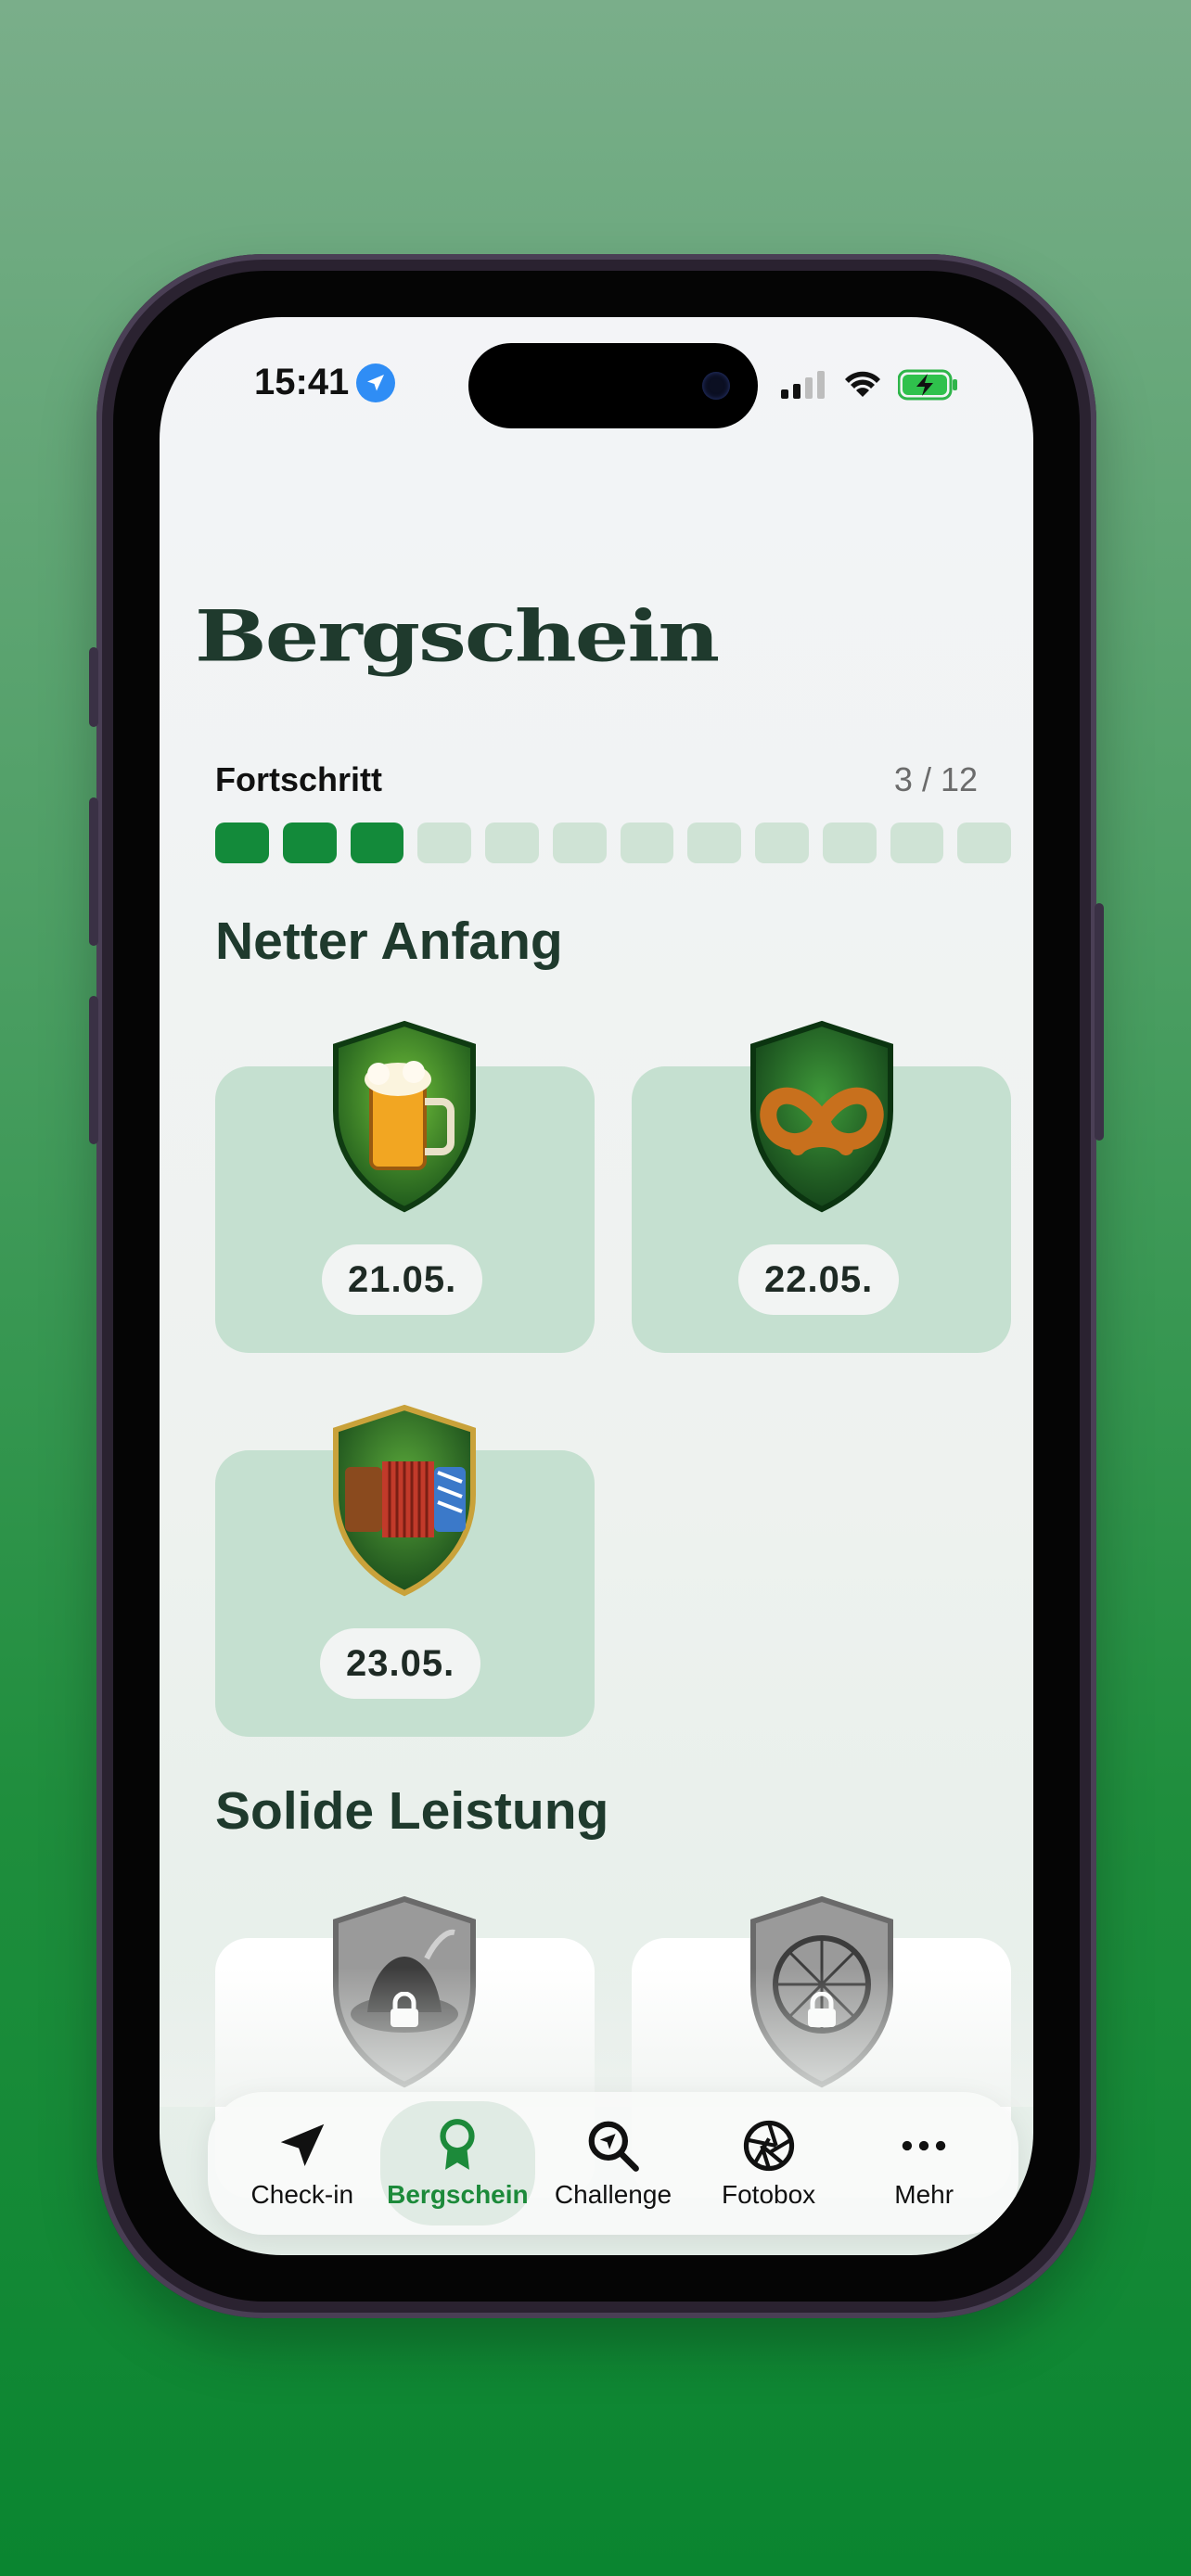  What do you see at coordinates (613, 843) in the screenshot?
I see `progress-bar` at bounding box center [613, 843].